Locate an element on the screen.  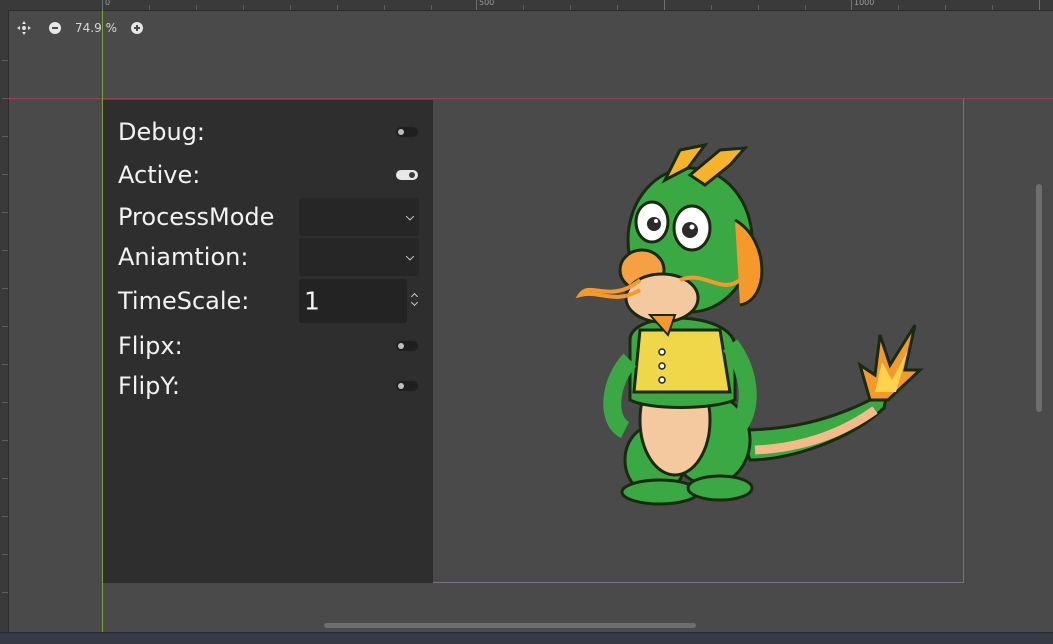
spinbox-arrows-icon is located at coordinates (415, 300).